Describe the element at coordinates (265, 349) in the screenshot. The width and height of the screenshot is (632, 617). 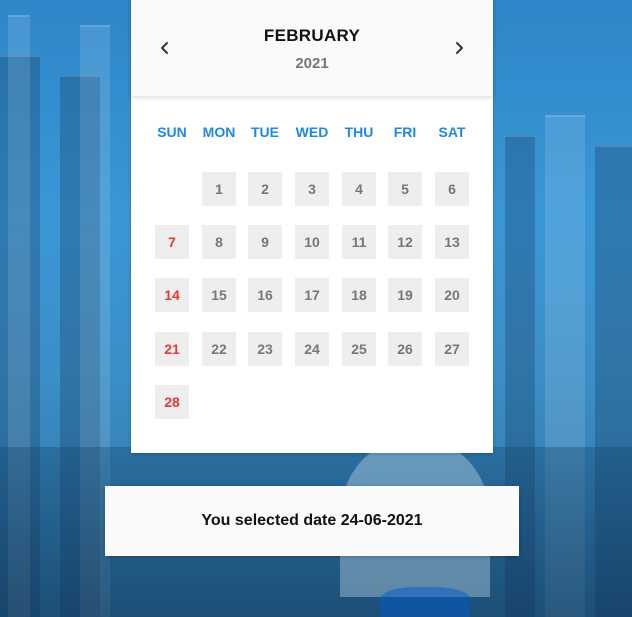
I see `day-23: 23` at that location.